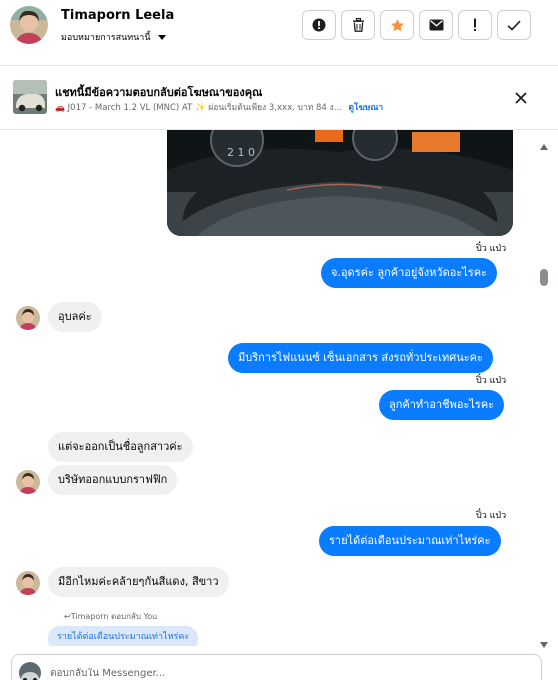  I want to click on star-button, so click(397, 25).